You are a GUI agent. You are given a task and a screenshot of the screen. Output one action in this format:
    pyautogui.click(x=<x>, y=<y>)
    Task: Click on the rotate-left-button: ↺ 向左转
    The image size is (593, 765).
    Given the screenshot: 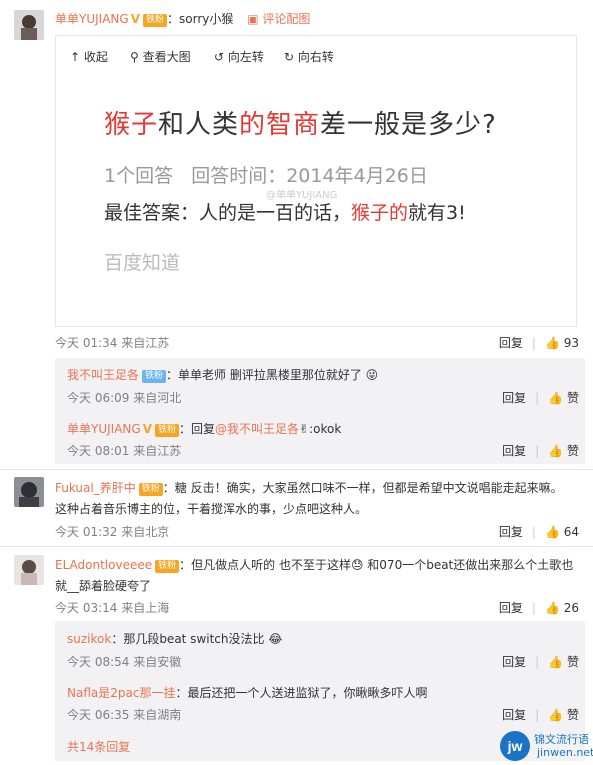 What is the action you would take?
    pyautogui.click(x=239, y=56)
    